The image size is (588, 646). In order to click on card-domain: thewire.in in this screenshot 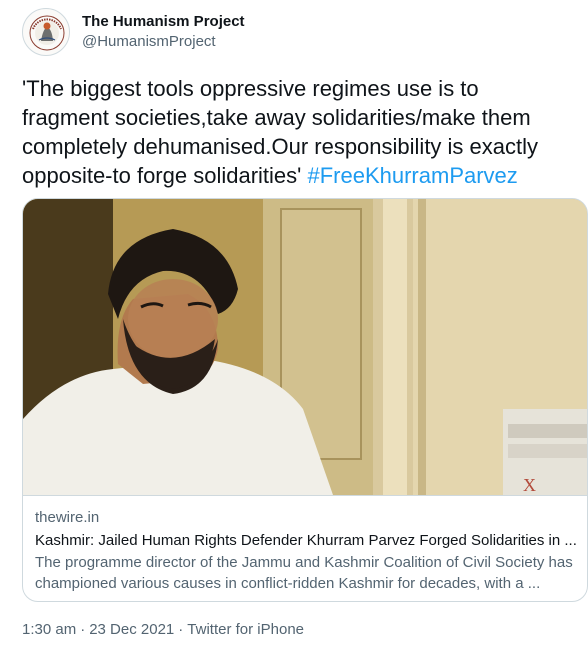, I will do `click(67, 517)`.